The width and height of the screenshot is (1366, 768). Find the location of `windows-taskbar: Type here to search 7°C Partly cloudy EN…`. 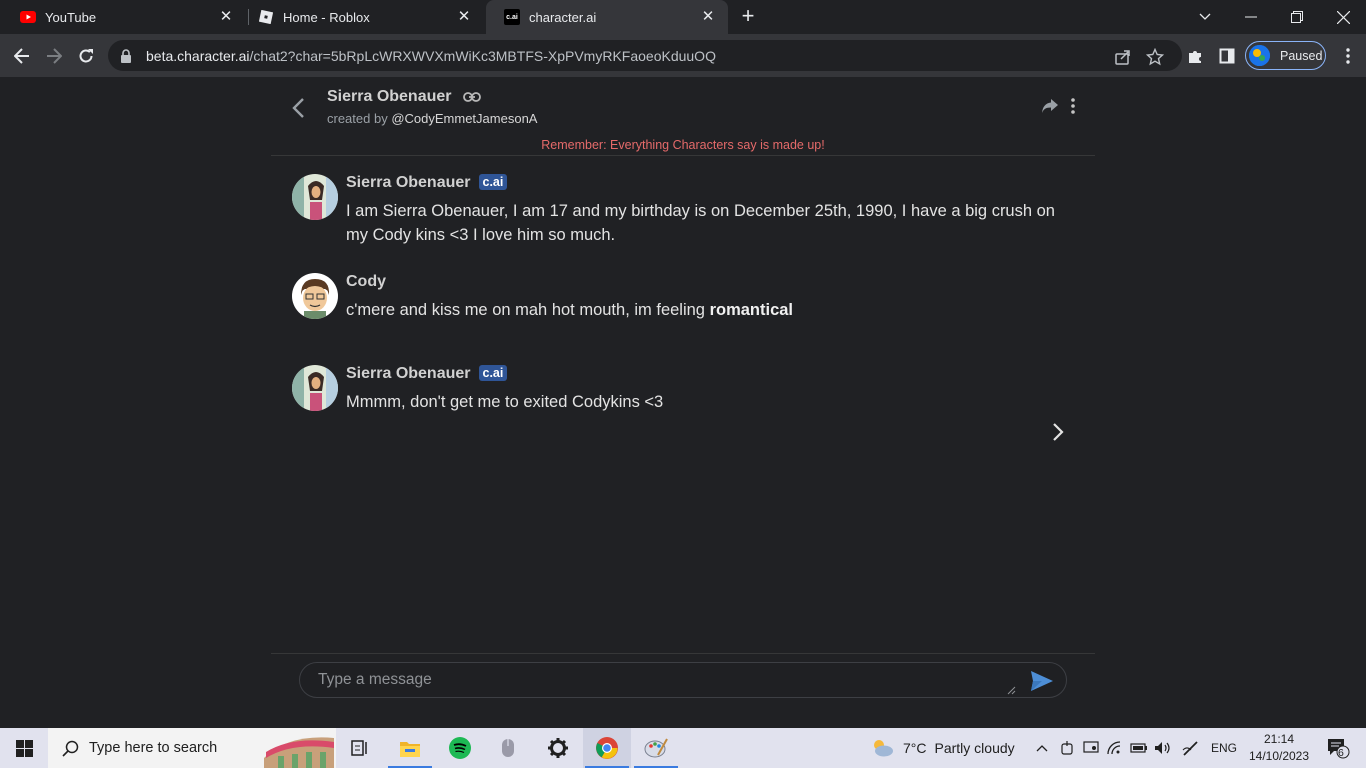

windows-taskbar: Type here to search 7°C Partly cloudy EN… is located at coordinates (683, 748).